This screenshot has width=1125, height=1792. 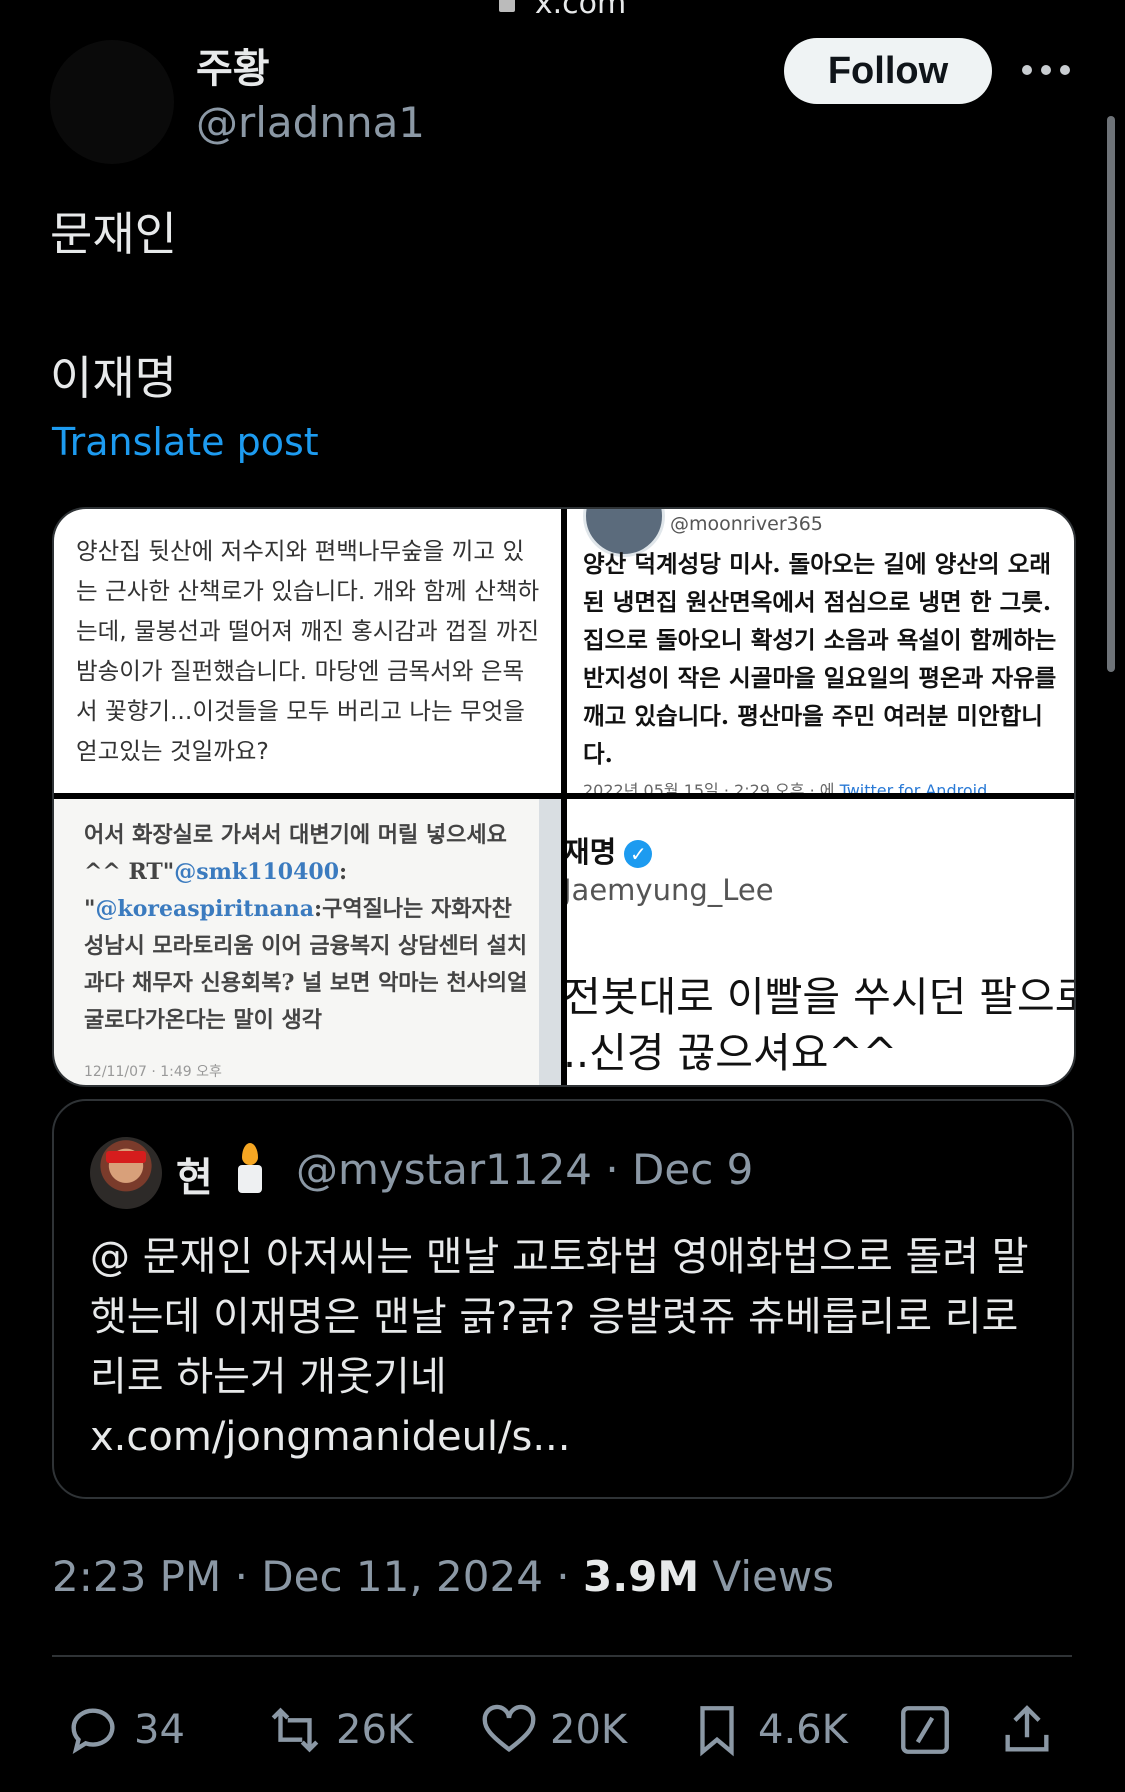 I want to click on share-button, so click(x=1027, y=1730).